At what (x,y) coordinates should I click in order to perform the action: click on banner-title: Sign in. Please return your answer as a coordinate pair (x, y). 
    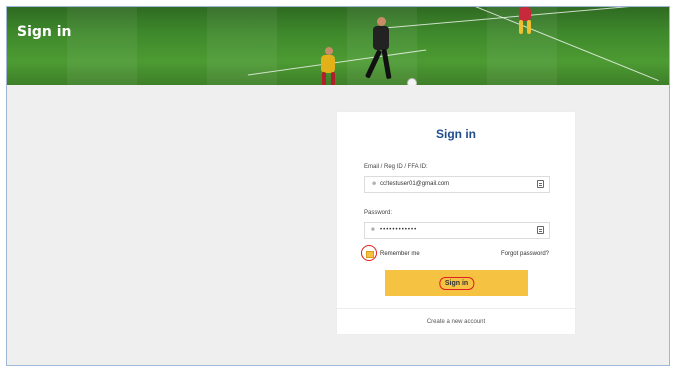
    Looking at the image, I should click on (44, 32).